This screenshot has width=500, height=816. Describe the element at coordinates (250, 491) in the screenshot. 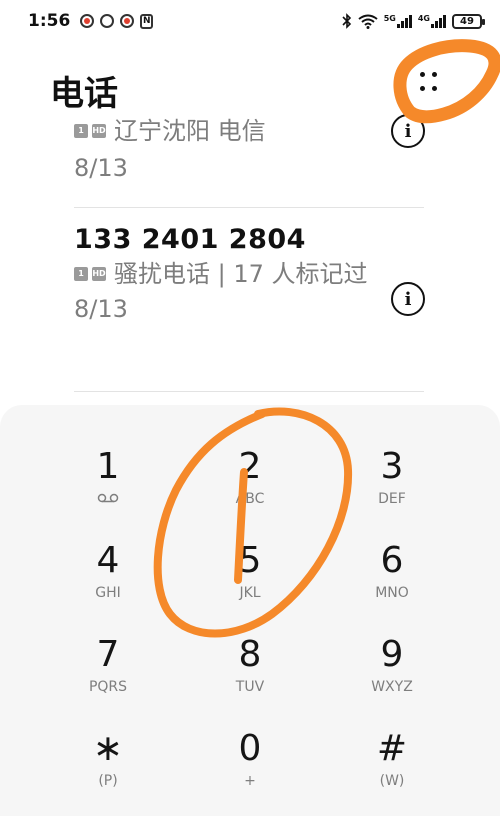

I see `dial-key-2: 2 ABC` at that location.